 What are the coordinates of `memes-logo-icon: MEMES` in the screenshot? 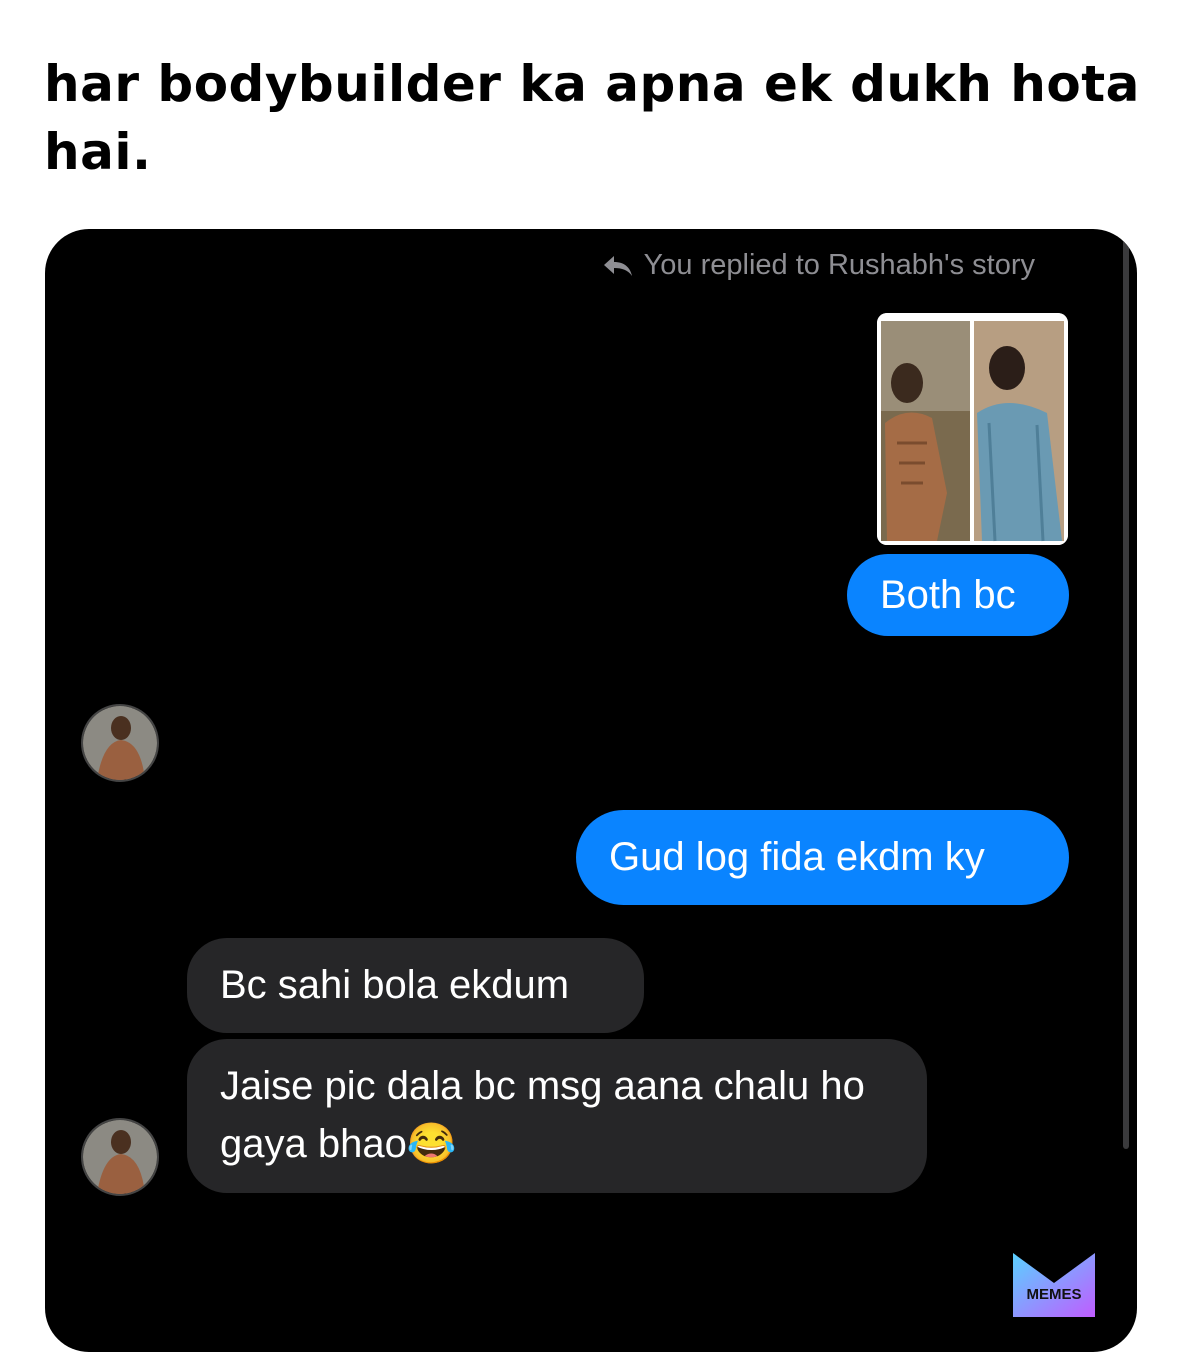 It's located at (1054, 1285).